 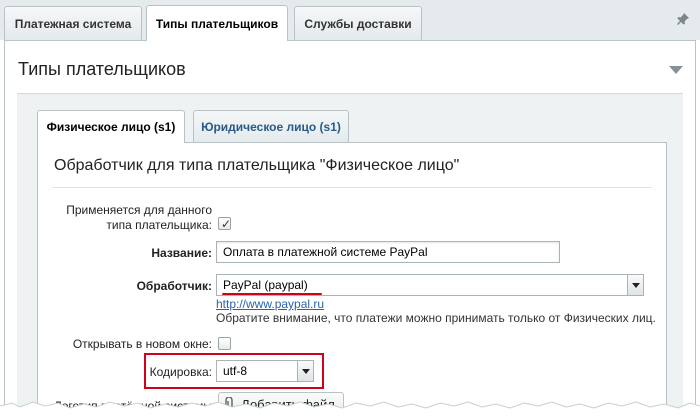 I want to click on paypal-link: http://www.paypal.ru, so click(x=270, y=304).